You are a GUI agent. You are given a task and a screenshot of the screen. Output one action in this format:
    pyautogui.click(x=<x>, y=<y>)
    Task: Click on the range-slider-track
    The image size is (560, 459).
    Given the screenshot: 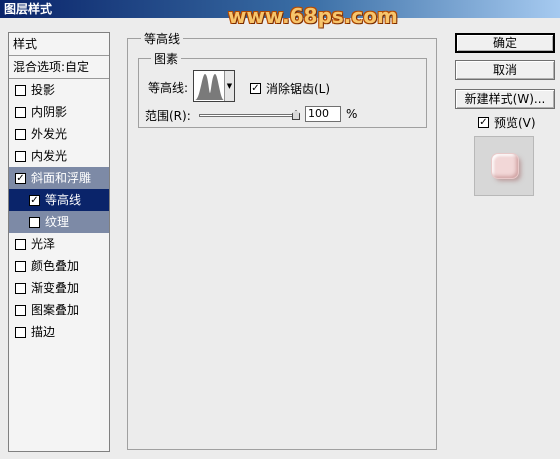 What is the action you would take?
    pyautogui.click(x=248, y=115)
    